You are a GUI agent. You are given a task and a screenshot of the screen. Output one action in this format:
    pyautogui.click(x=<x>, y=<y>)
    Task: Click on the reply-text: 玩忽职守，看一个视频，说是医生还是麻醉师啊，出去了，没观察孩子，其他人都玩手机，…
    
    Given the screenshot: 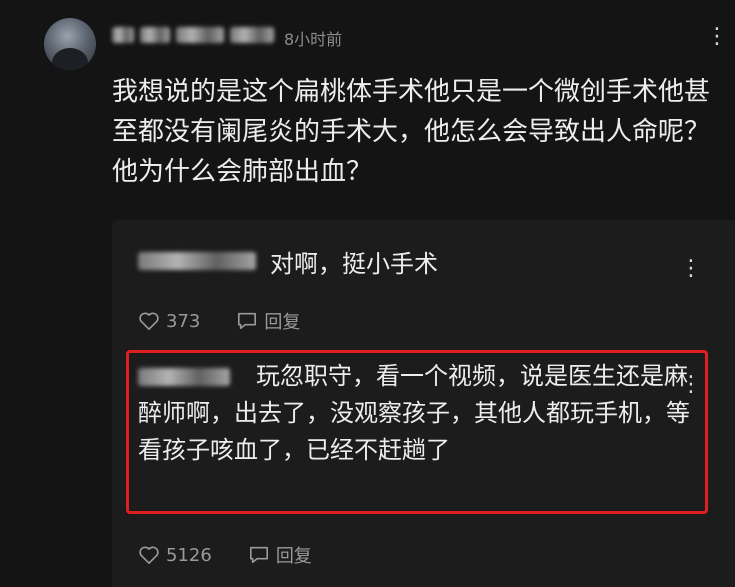 What is the action you would take?
    pyautogui.click(x=414, y=413)
    